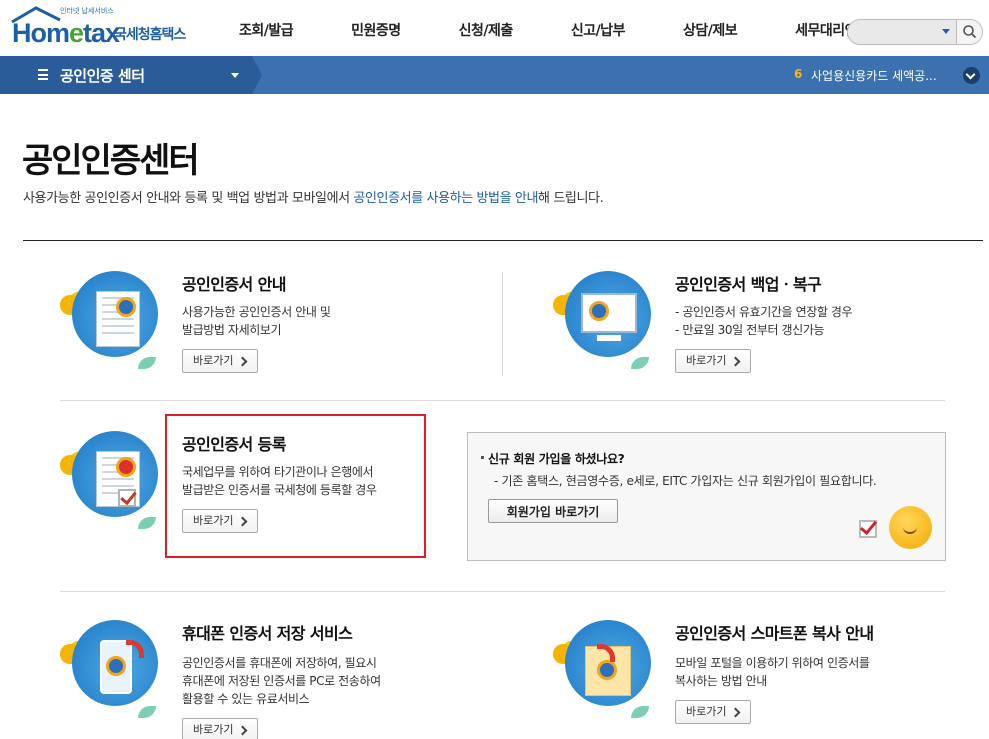  I want to click on column-divider, so click(502, 324).